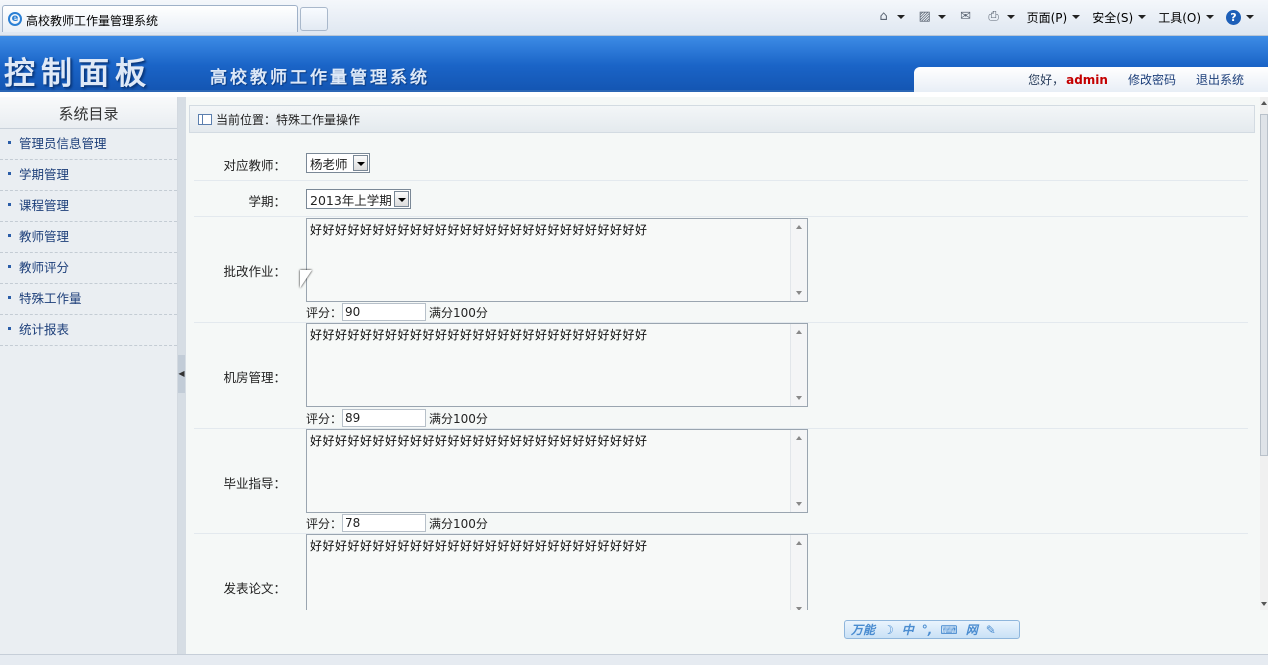 The image size is (1268, 665). What do you see at coordinates (863, 630) in the screenshot?
I see `ime-logo: 万能` at bounding box center [863, 630].